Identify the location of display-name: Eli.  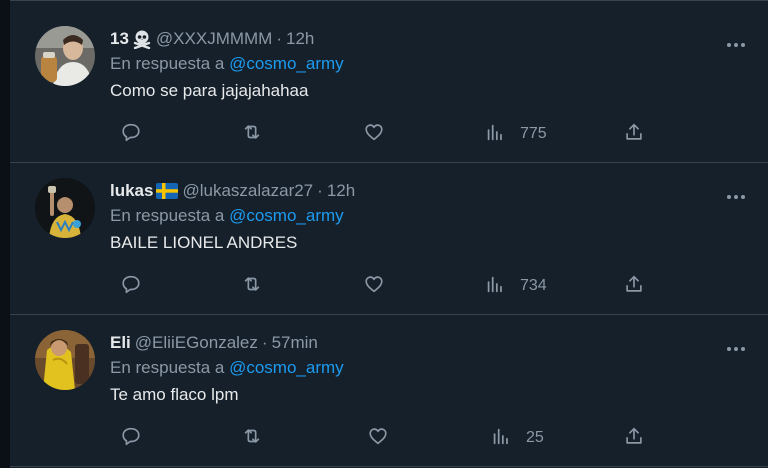
(120, 343).